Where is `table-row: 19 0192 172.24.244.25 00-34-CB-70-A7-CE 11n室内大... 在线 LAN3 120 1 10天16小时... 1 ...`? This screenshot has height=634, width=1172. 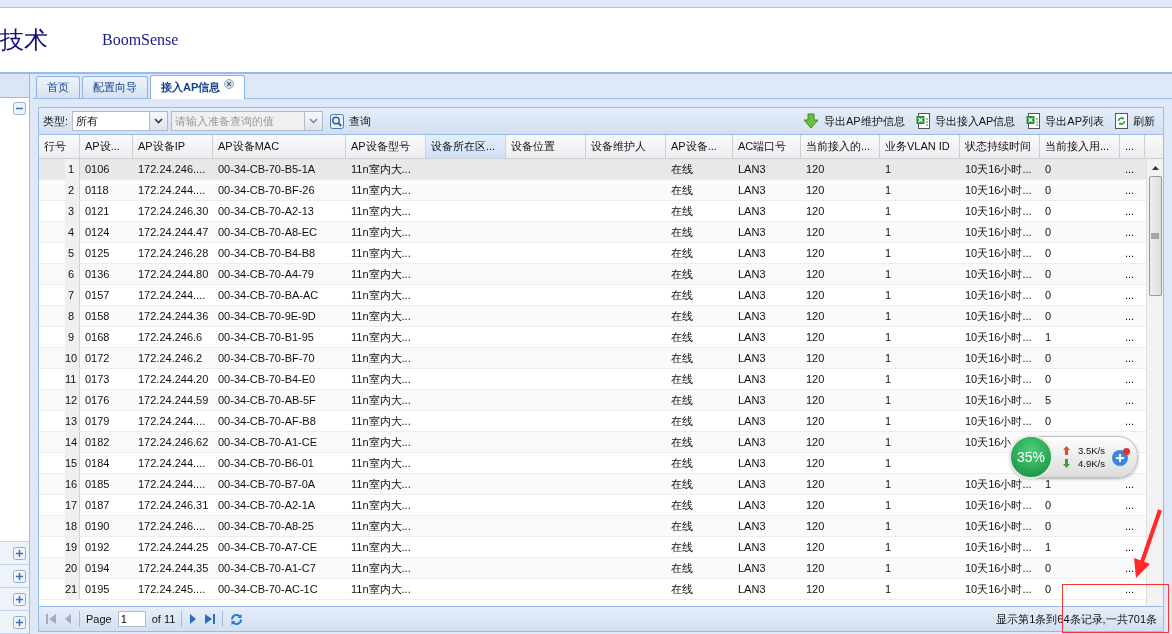
table-row: 19 0192 172.24.244.25 00-34-CB-70-A7-CE 11n室内大... 在线 LAN3 120 1 10天16小时... 1 ... is located at coordinates (592, 547).